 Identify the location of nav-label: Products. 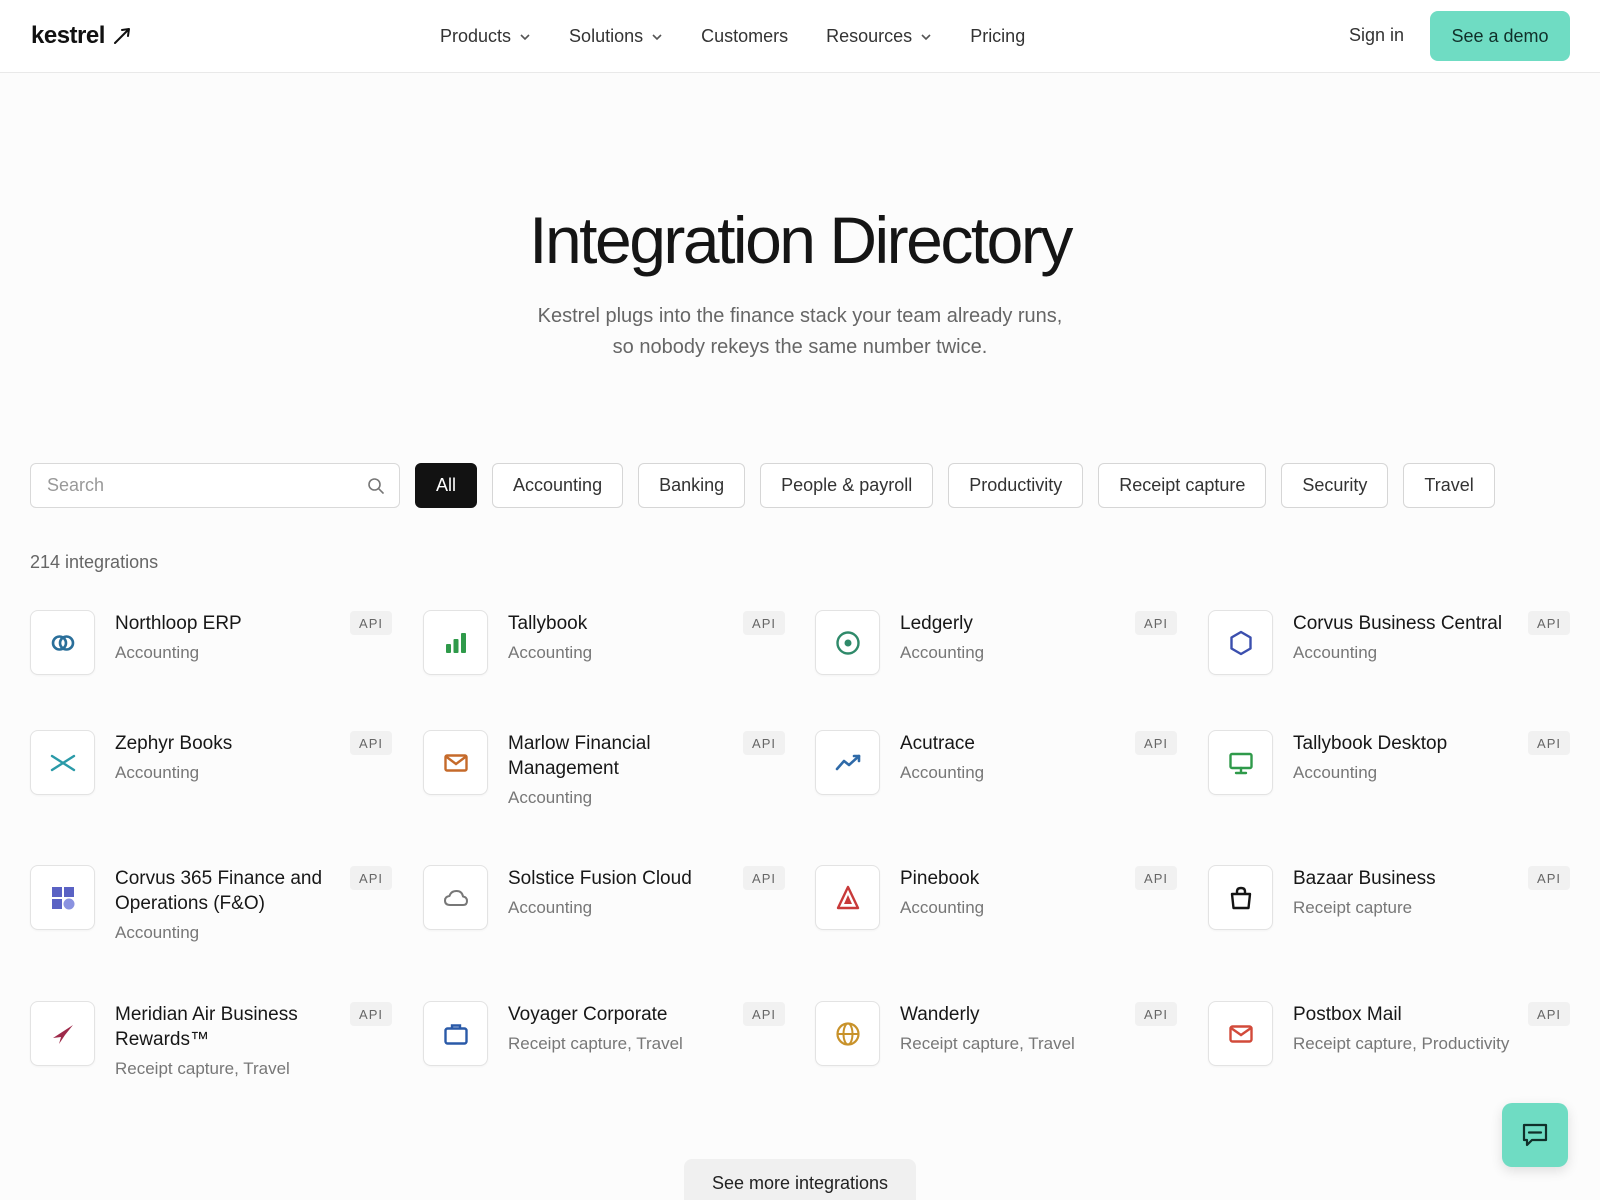
(476, 36).